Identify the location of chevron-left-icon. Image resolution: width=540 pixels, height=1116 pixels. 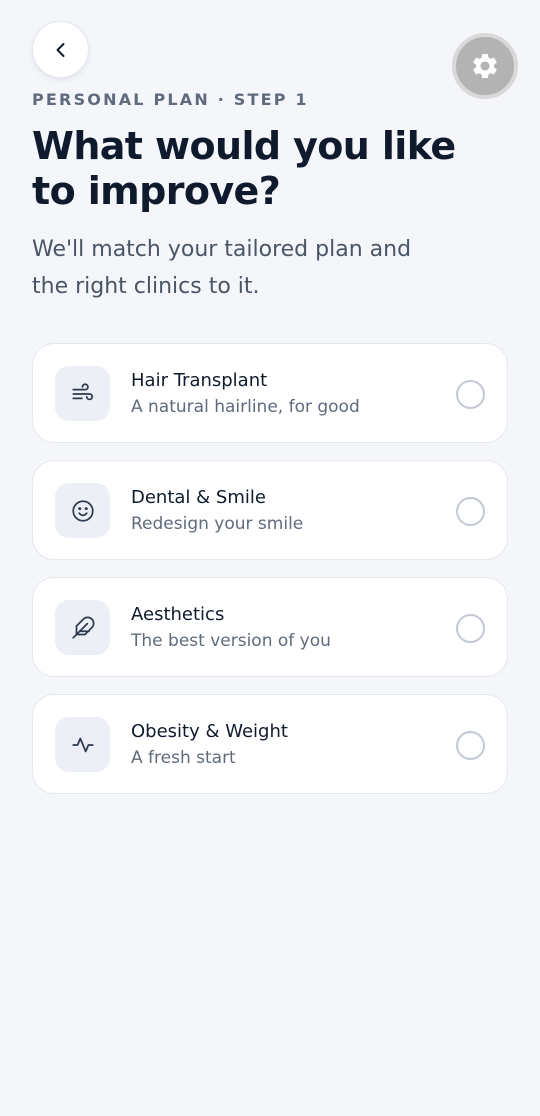
(60, 49).